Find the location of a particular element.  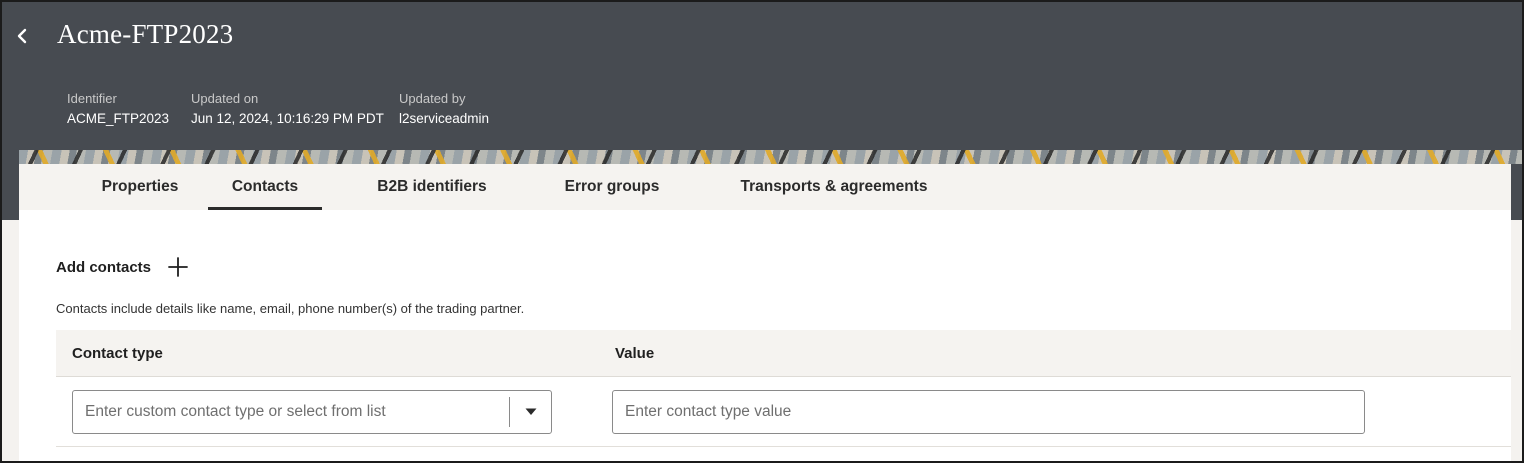

page-title: Acme-FTP2023 is located at coordinates (145, 34).